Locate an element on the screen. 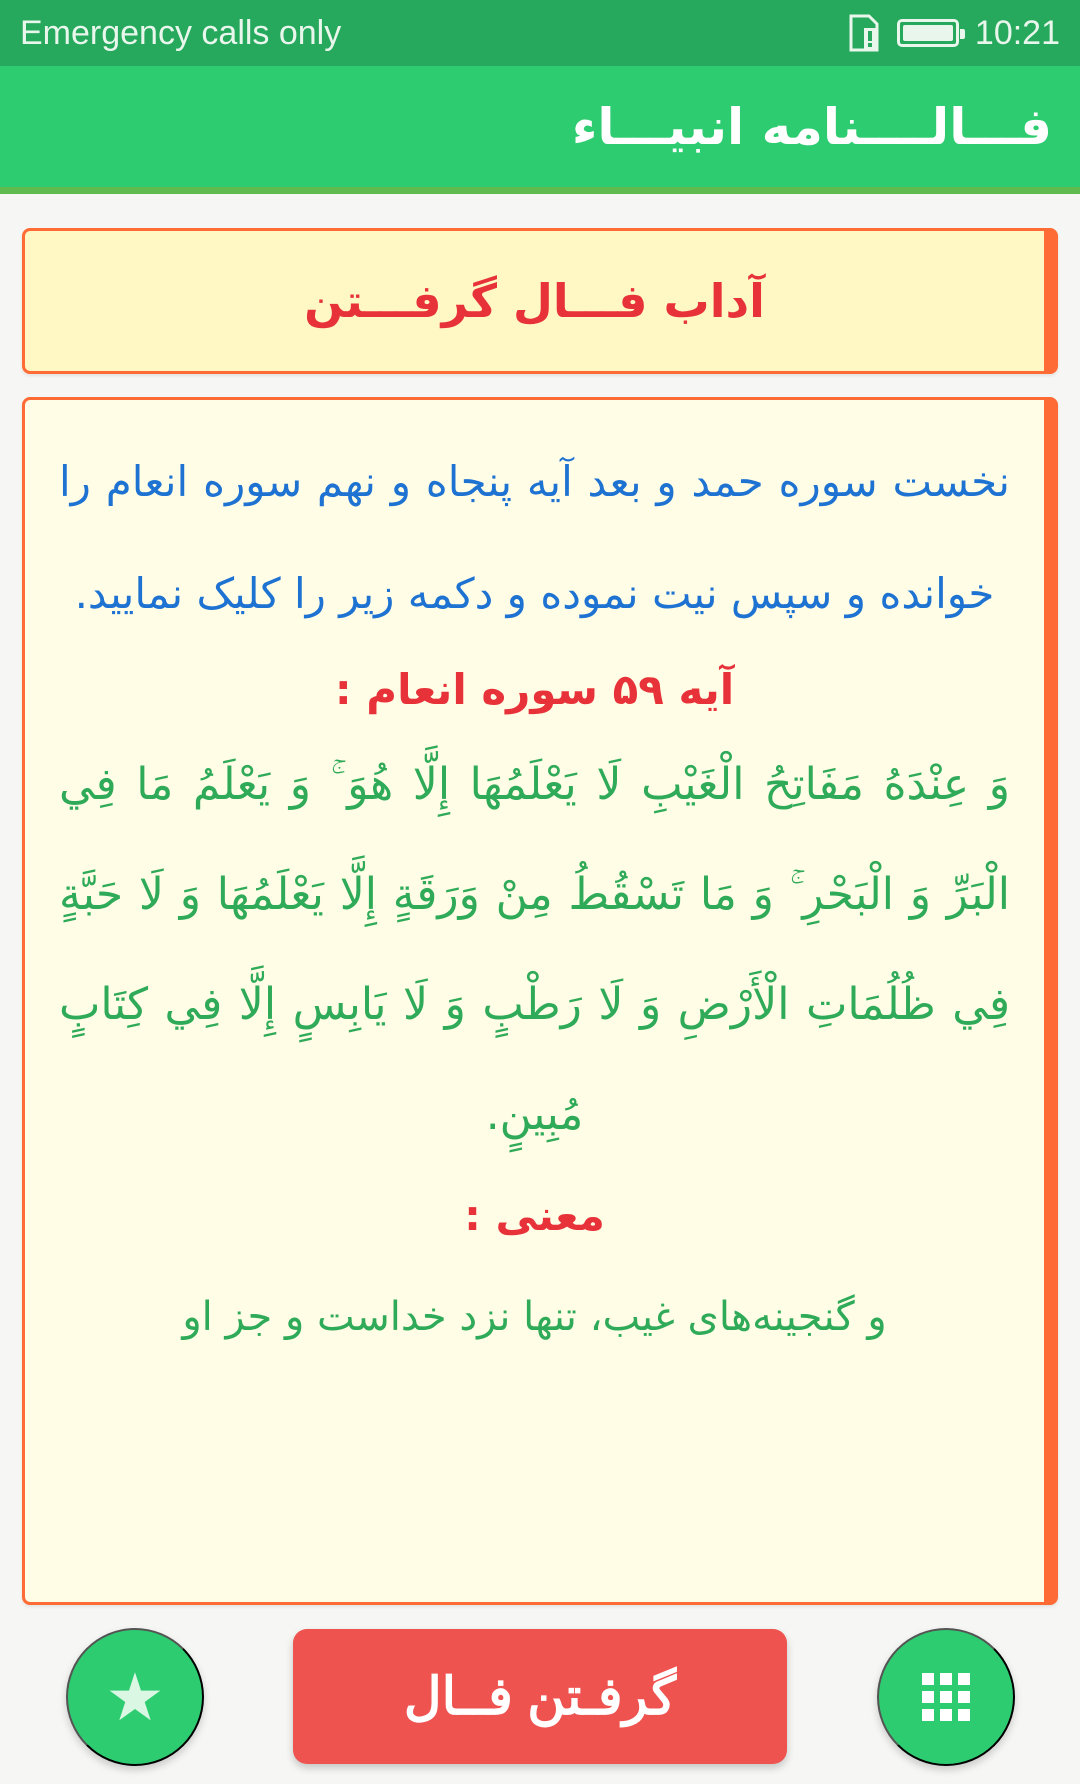 The height and width of the screenshot is (1784, 1080). carrier-text: Emergency calls only is located at coordinates (181, 32).